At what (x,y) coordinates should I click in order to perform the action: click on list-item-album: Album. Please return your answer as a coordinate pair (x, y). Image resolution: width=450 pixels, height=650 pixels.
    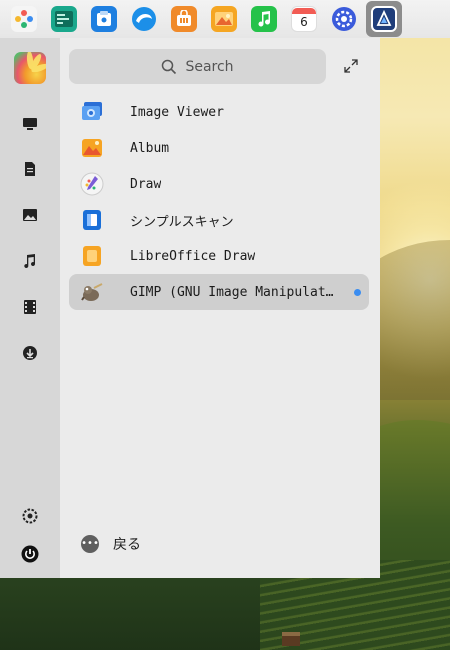
    Looking at the image, I should click on (219, 148).